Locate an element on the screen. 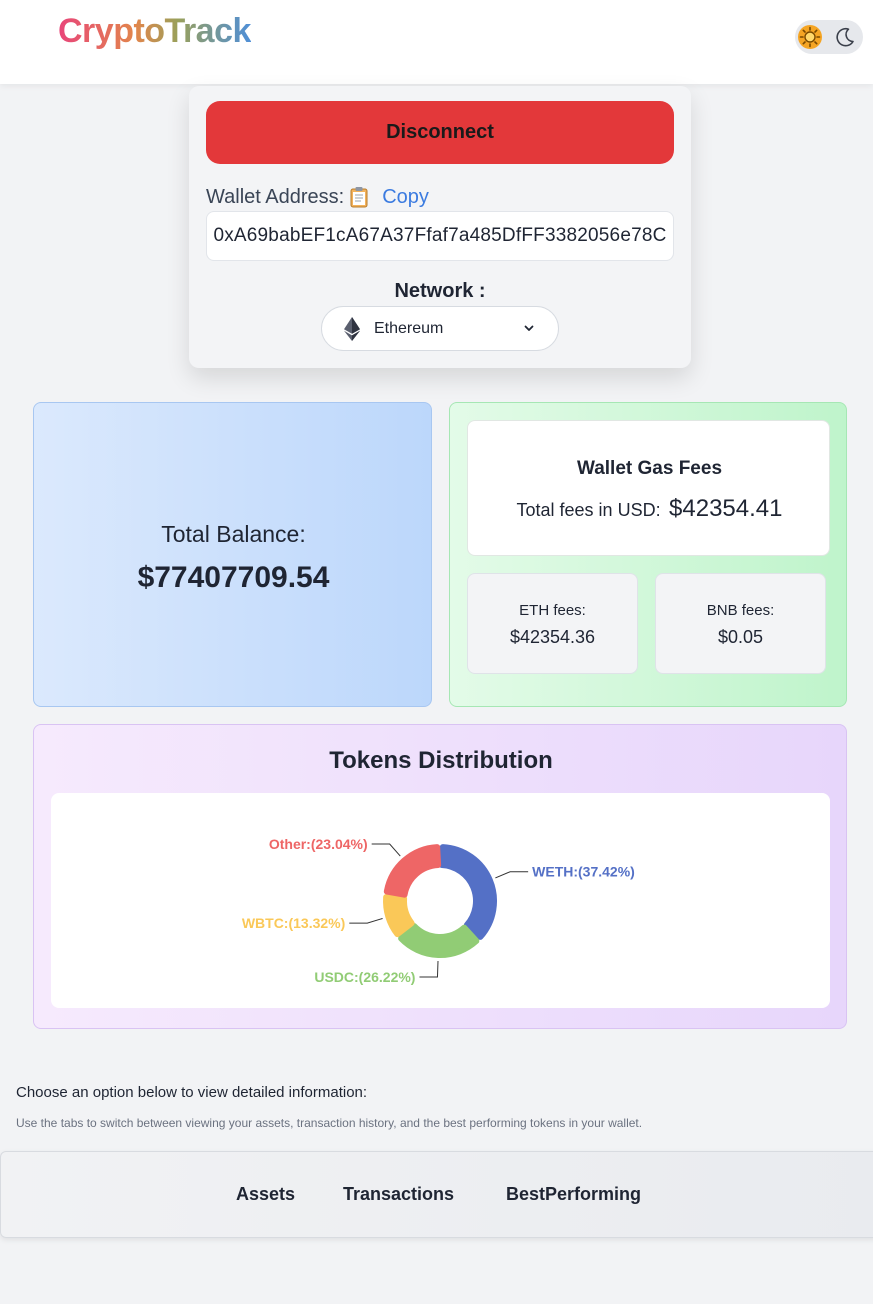  wallet-address-row: Wallet Address: Copy is located at coordinates (317, 197).